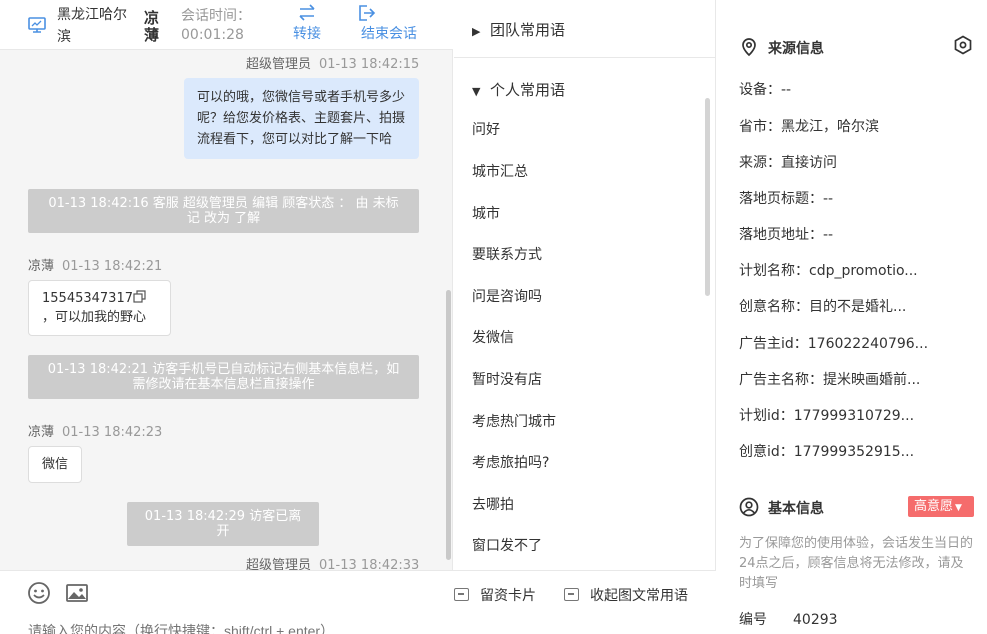 This screenshot has height=634, width=987. I want to click on copy-icon, so click(139, 296).